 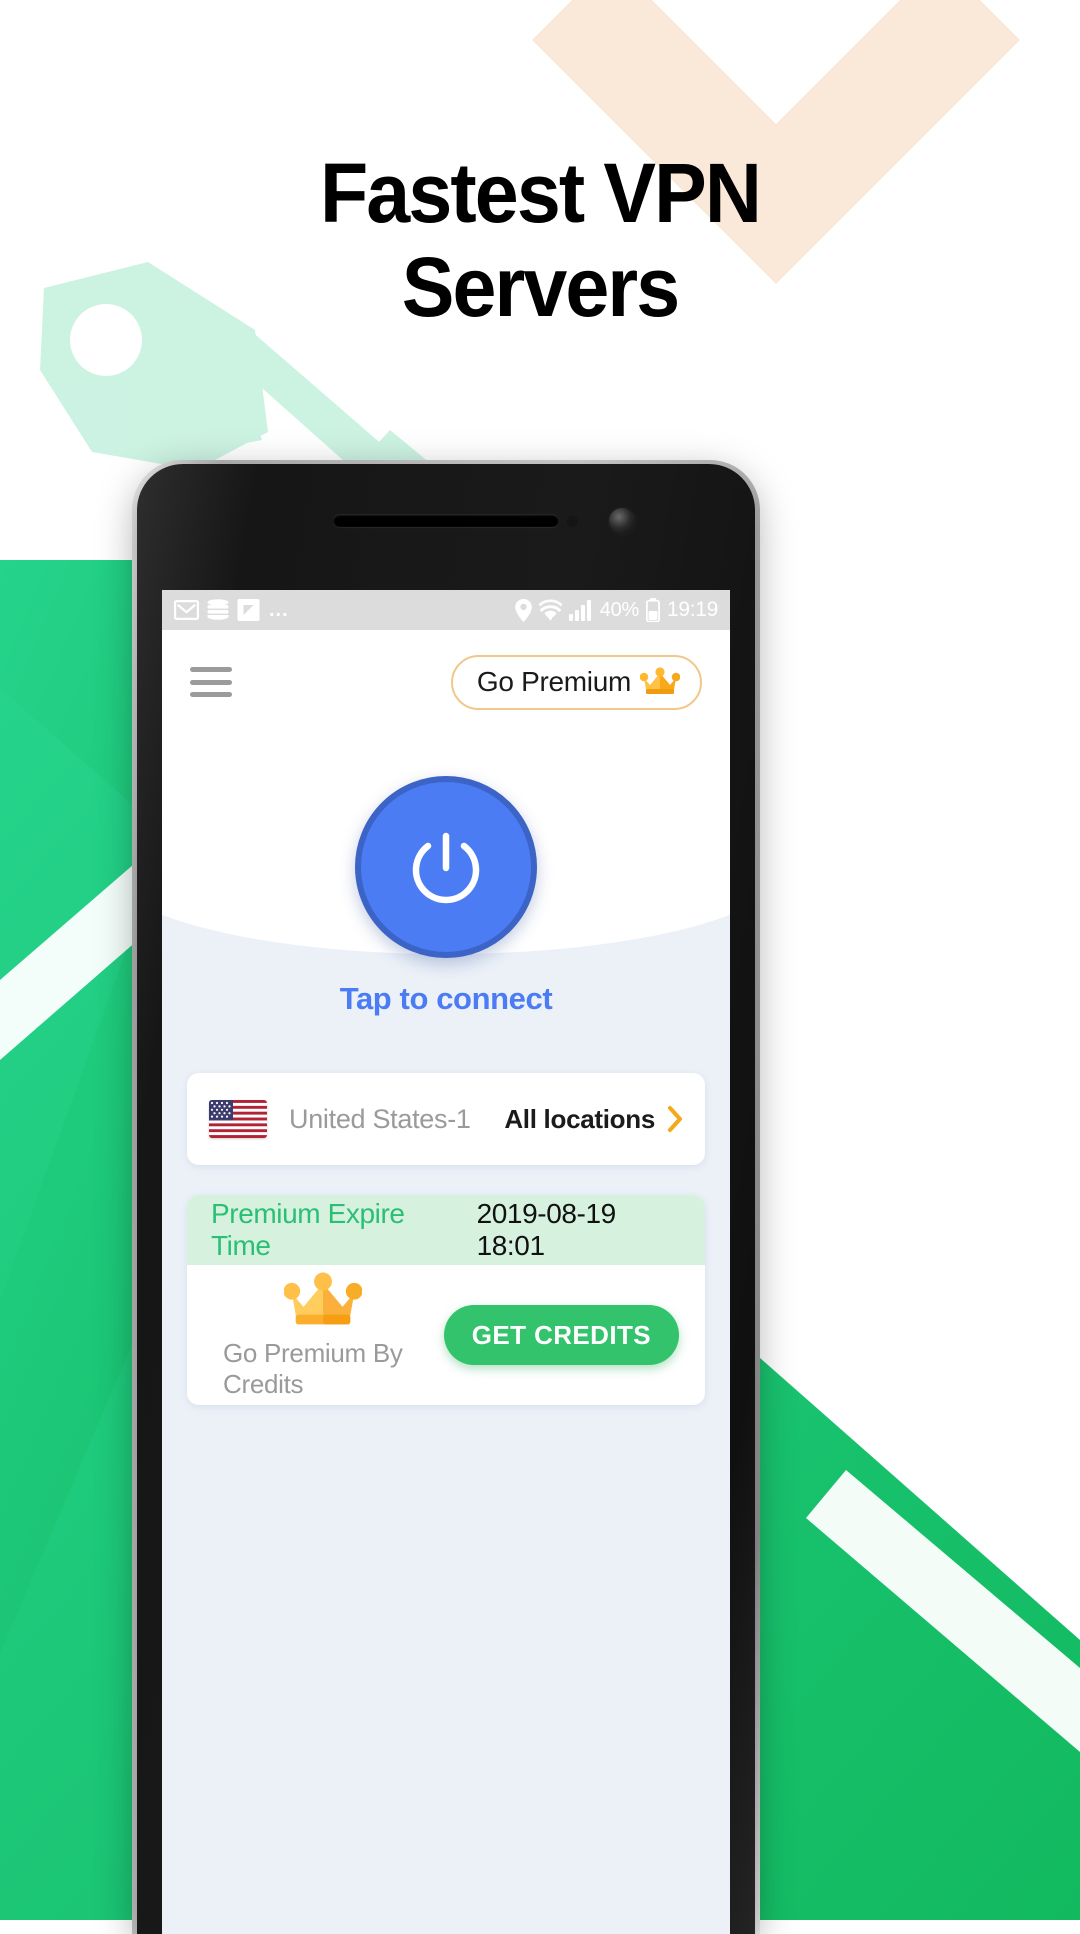 What do you see at coordinates (579, 1118) in the screenshot?
I see `all-locations-label: All locations` at bounding box center [579, 1118].